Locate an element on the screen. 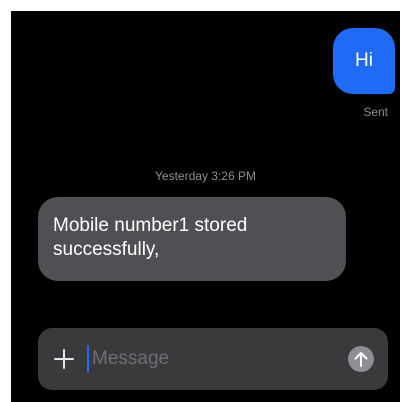  sent-status-label: Sent is located at coordinates (375, 112).